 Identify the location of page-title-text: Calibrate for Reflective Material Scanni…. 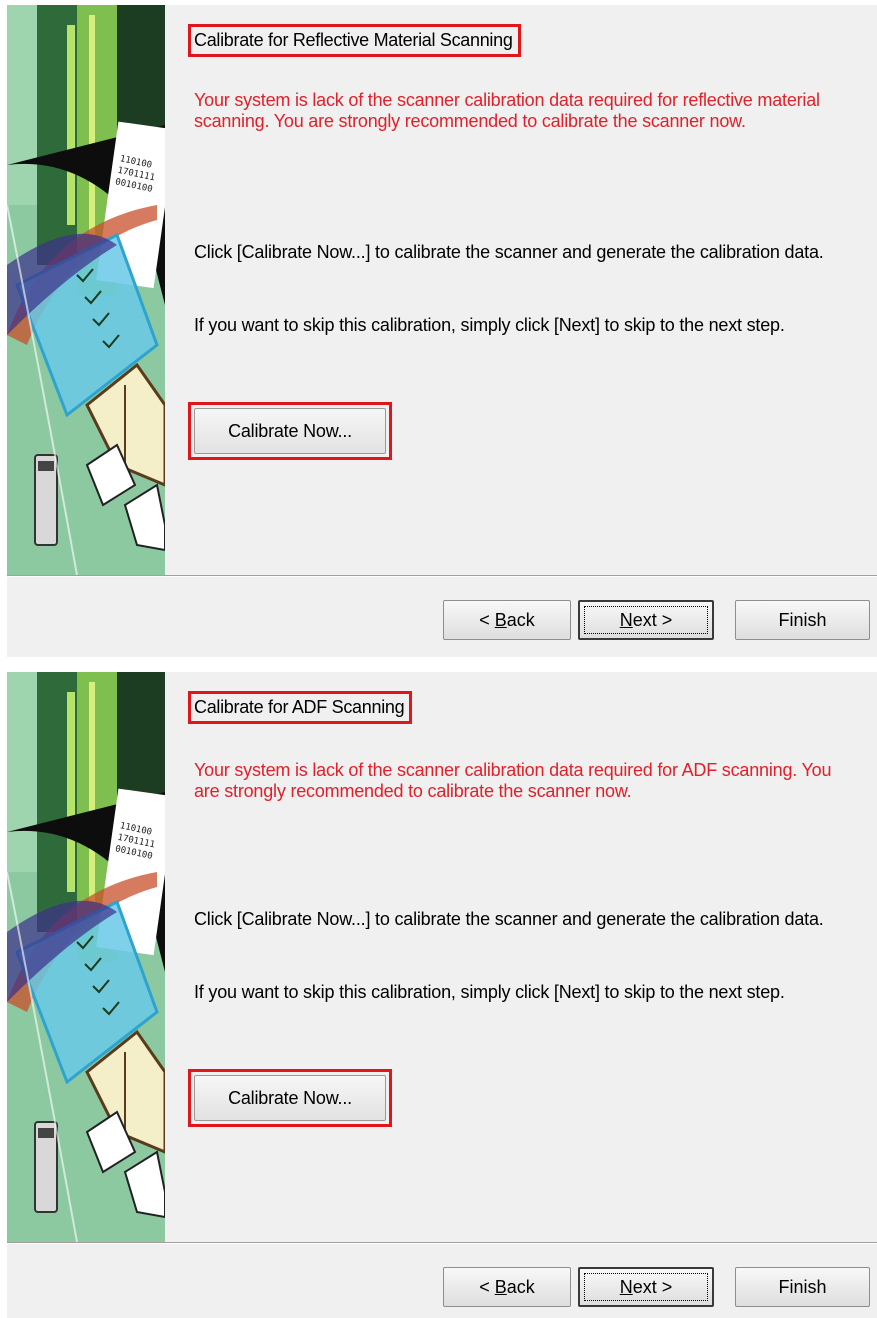
(353, 40).